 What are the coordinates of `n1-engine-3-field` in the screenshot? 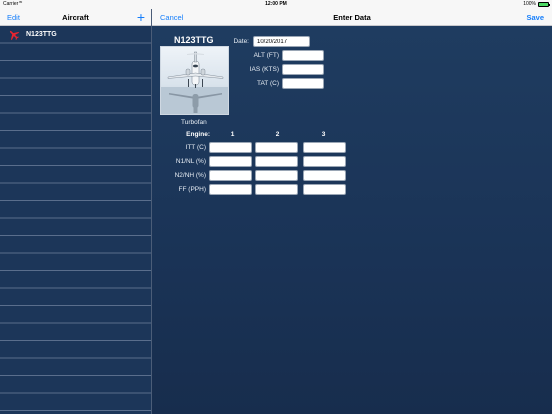 It's located at (324, 161).